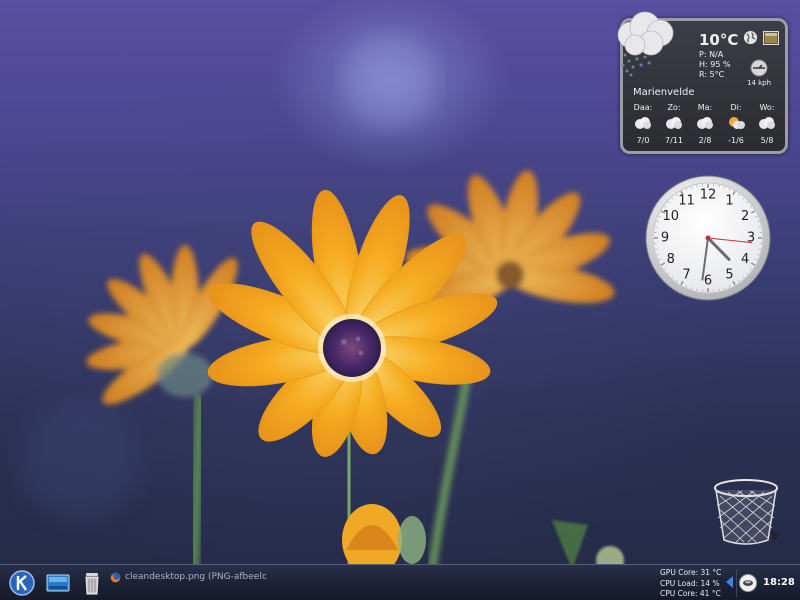 The height and width of the screenshot is (600, 800). Describe the element at coordinates (779, 582) in the screenshot. I see `system-clock: 18:28` at that location.